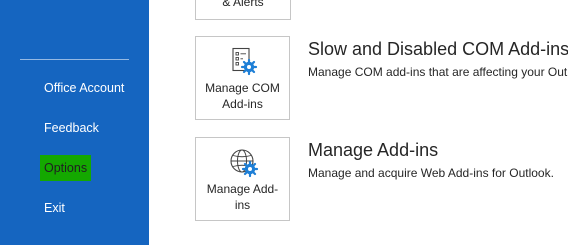 The height and width of the screenshot is (245, 568). Describe the element at coordinates (373, 150) in the screenshot. I see `web-addins-title: Manage Add-ins` at that location.